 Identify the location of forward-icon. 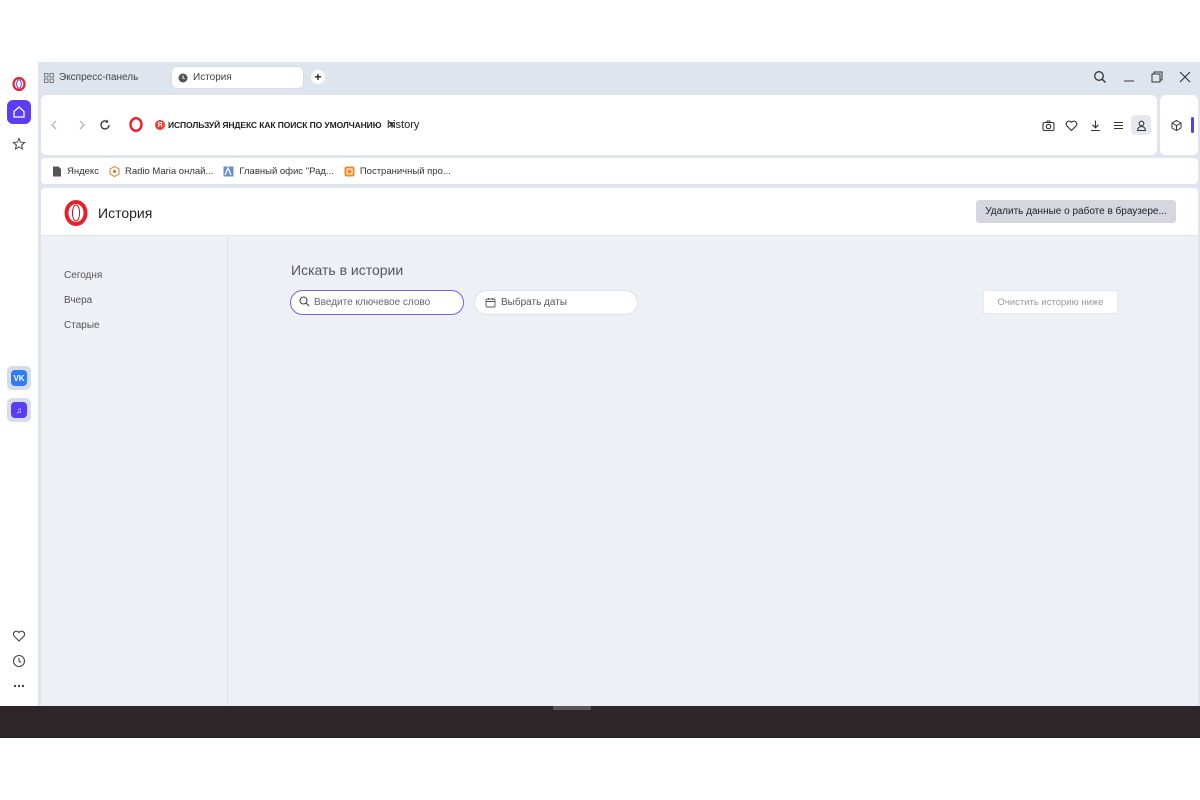
(82, 125).